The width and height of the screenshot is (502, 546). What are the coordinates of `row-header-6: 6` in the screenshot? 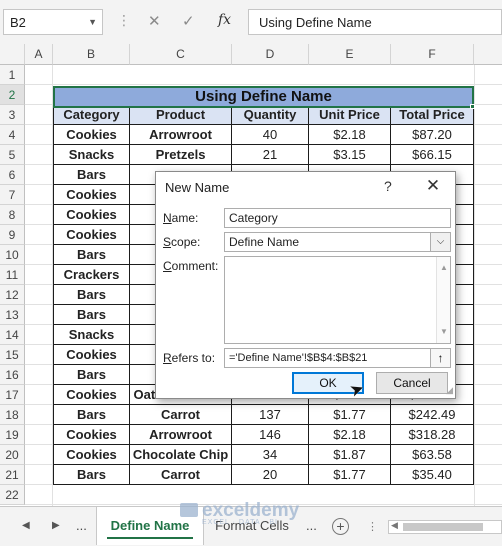 It's located at (12, 175).